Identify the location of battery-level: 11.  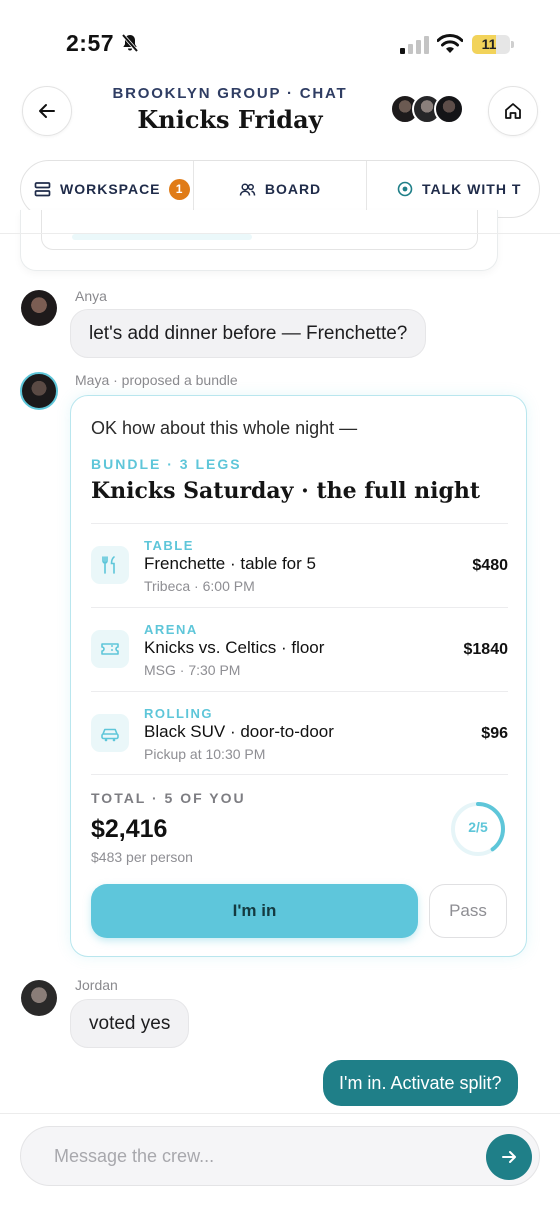
(489, 44).